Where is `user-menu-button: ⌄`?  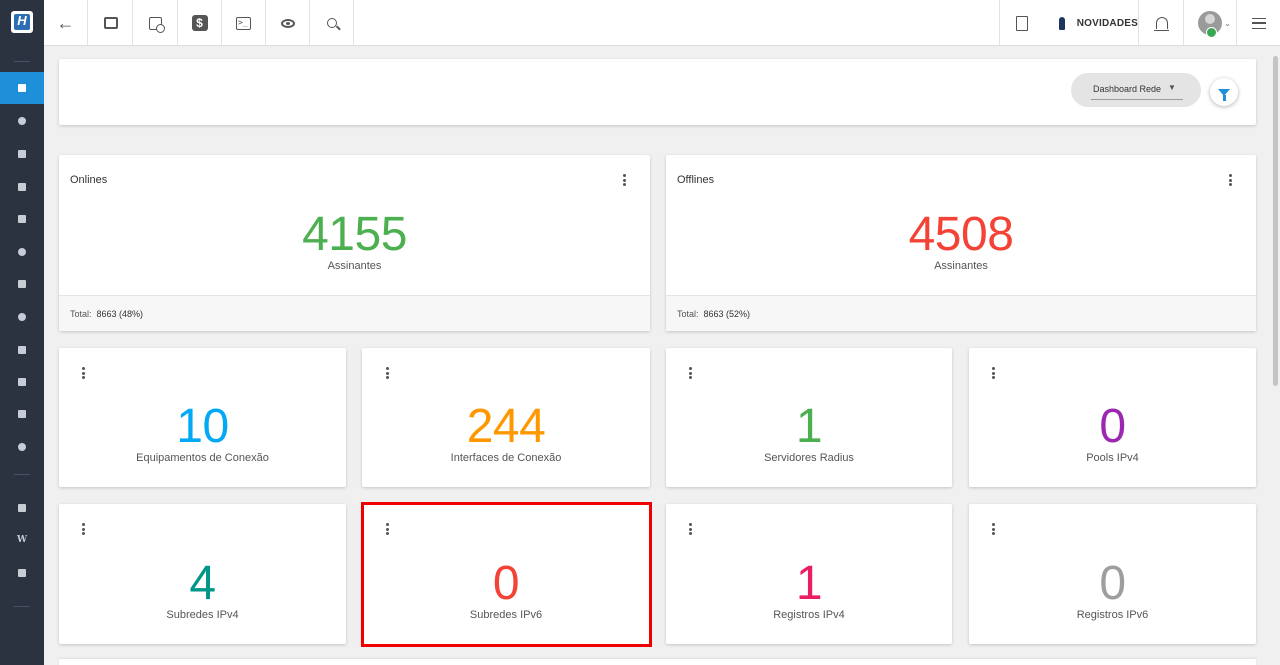
user-menu-button: ⌄ is located at coordinates (1215, 23).